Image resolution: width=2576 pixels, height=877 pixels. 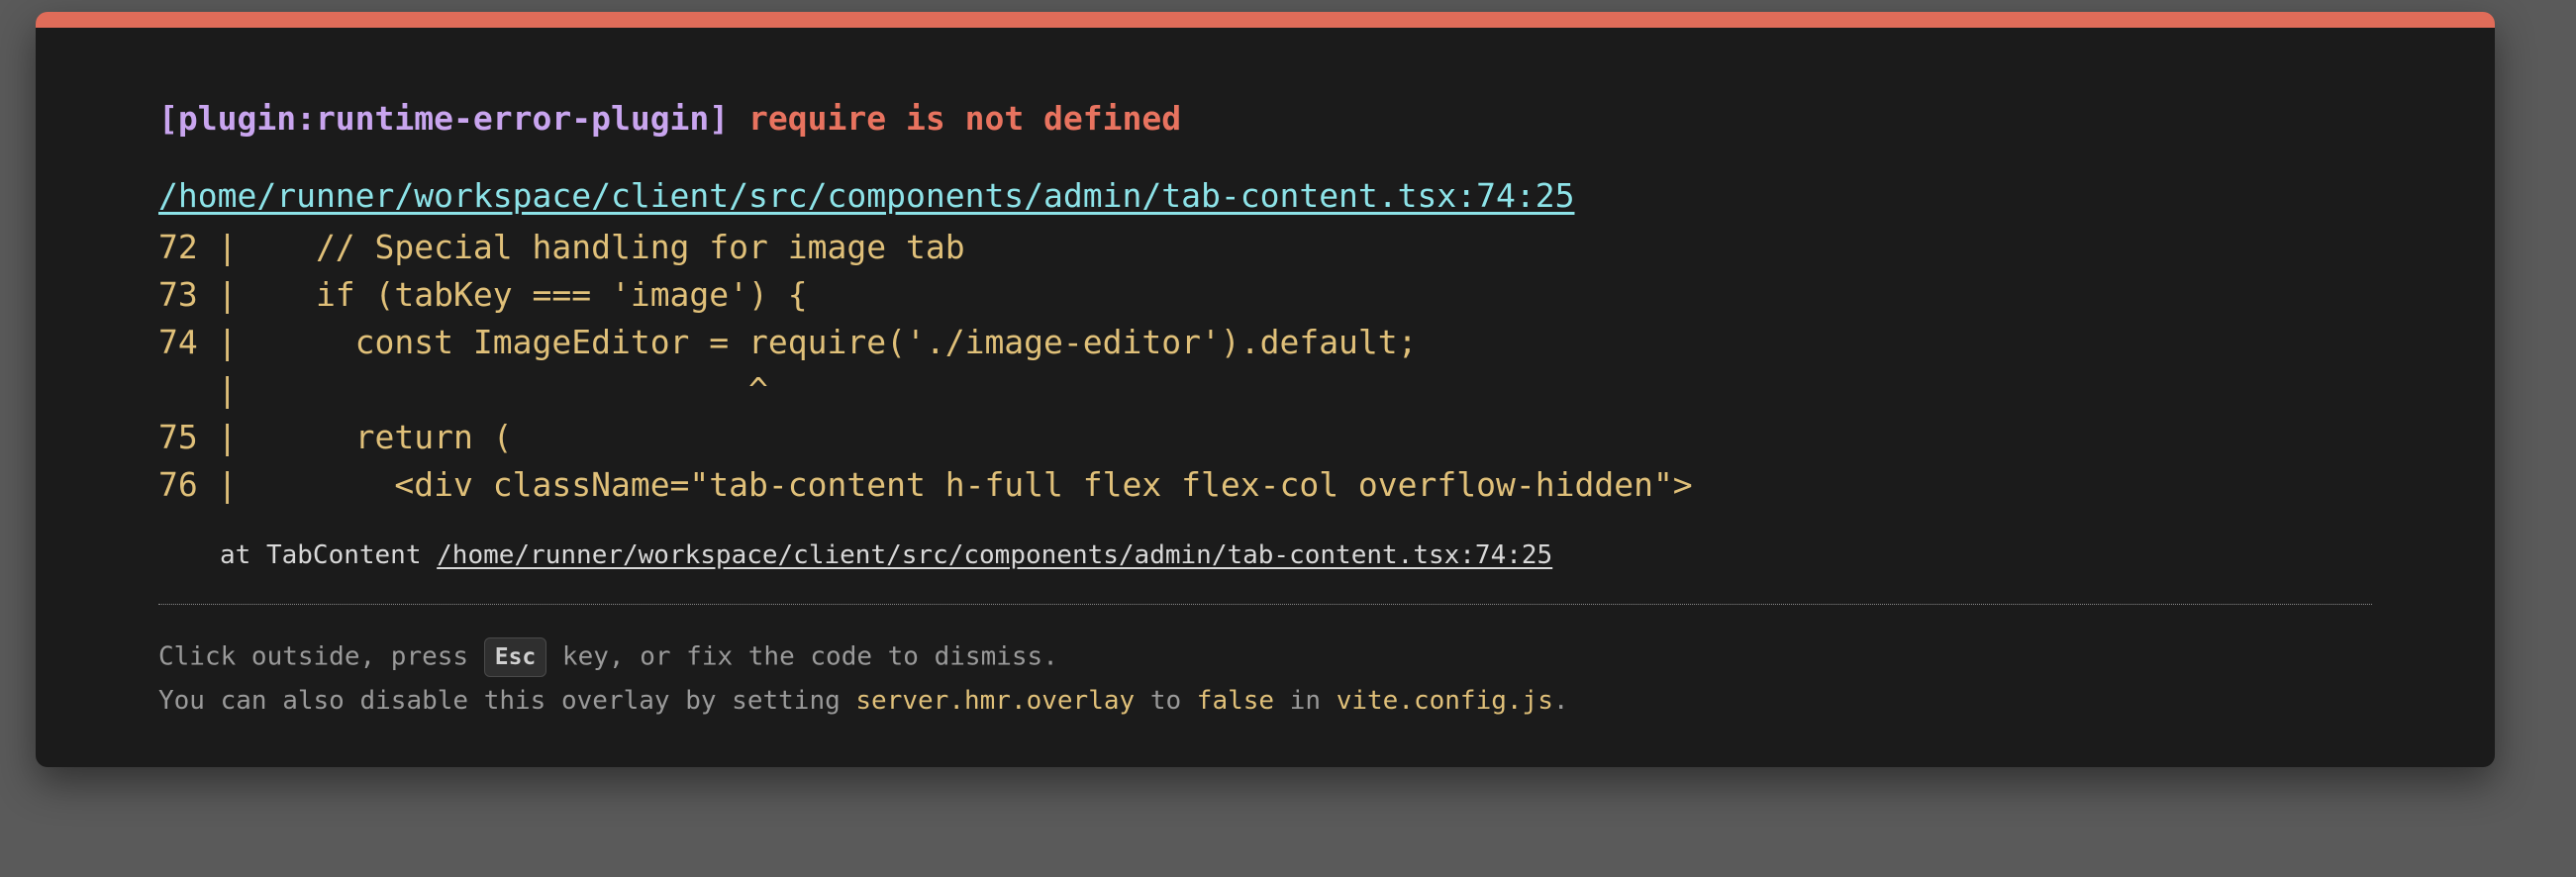 What do you see at coordinates (802, 657) in the screenshot?
I see `tip-text: key, or fix the code to dismiss.` at bounding box center [802, 657].